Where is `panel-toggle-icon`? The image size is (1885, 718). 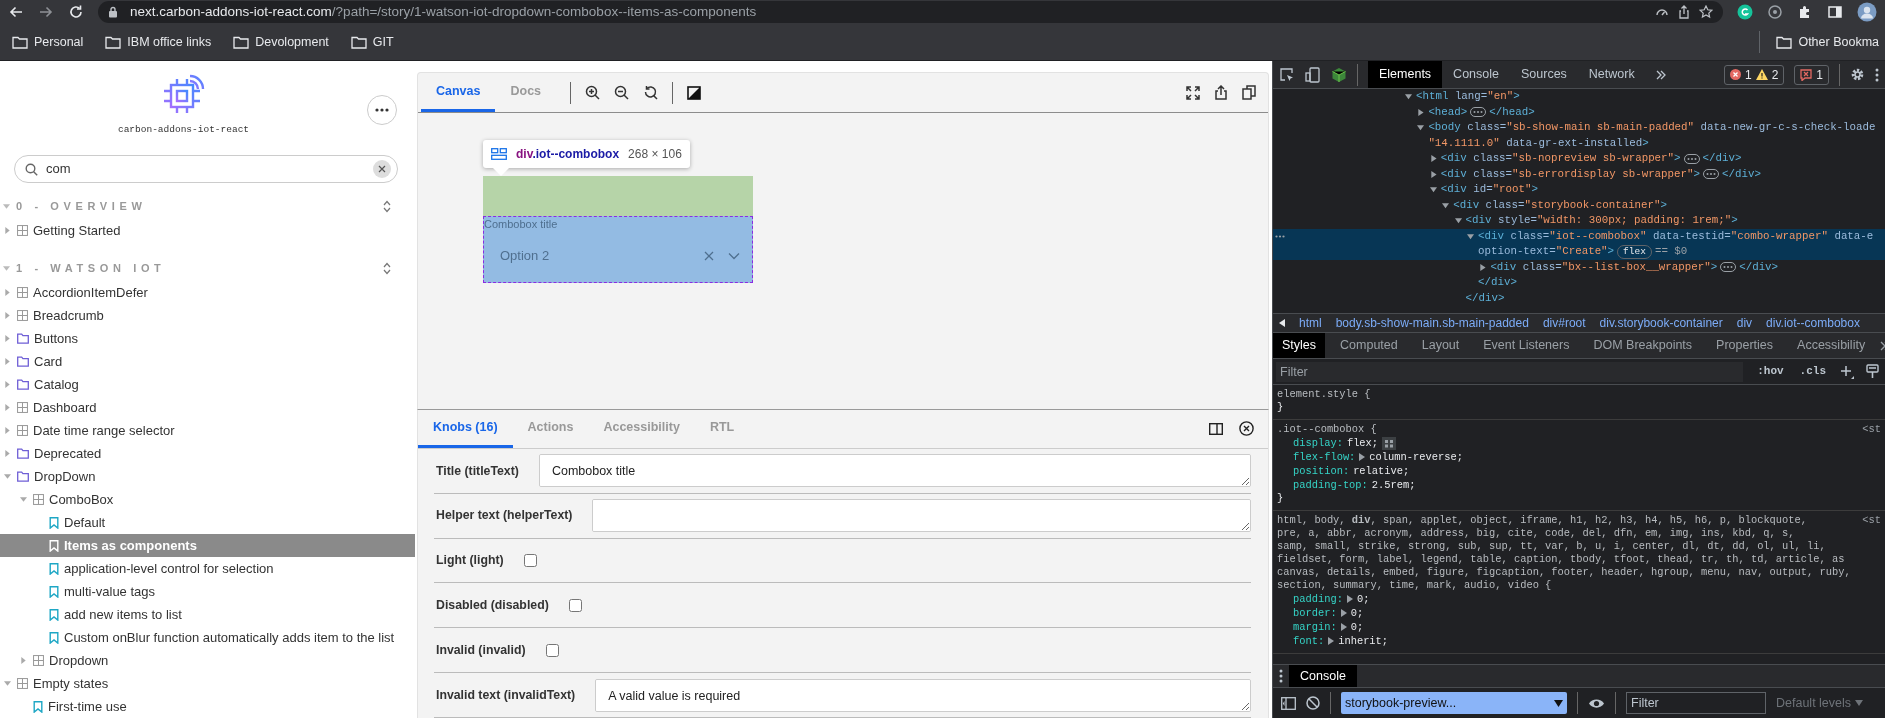
panel-toggle-icon is located at coordinates (1216, 428).